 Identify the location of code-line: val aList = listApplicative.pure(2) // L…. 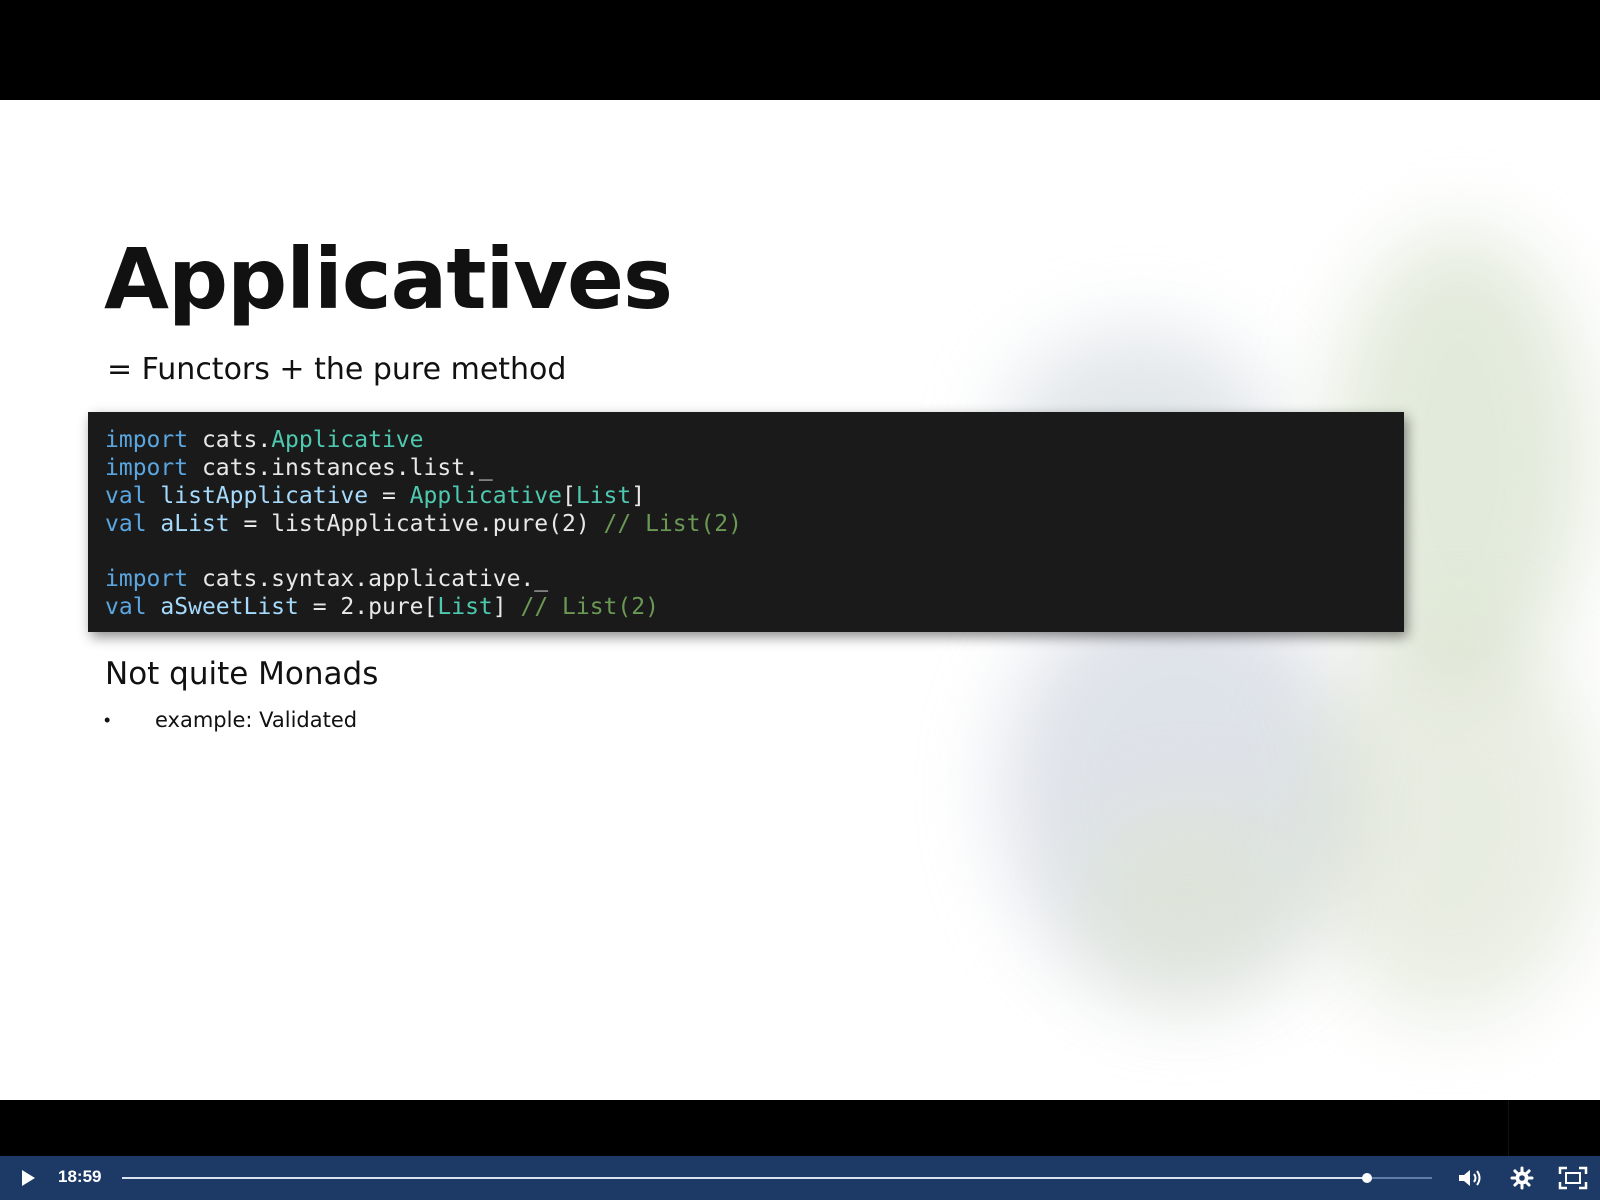
(754, 524).